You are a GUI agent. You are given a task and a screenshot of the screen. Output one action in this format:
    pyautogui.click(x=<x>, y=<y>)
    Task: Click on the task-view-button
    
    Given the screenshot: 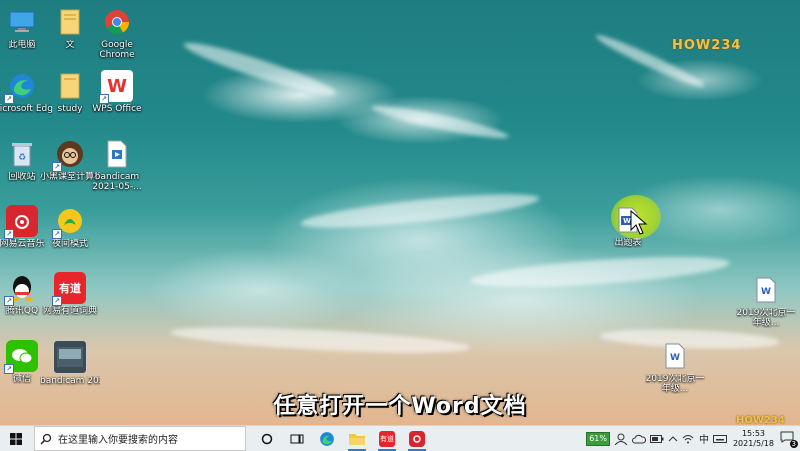 What is the action you would take?
    pyautogui.click(x=297, y=438)
    